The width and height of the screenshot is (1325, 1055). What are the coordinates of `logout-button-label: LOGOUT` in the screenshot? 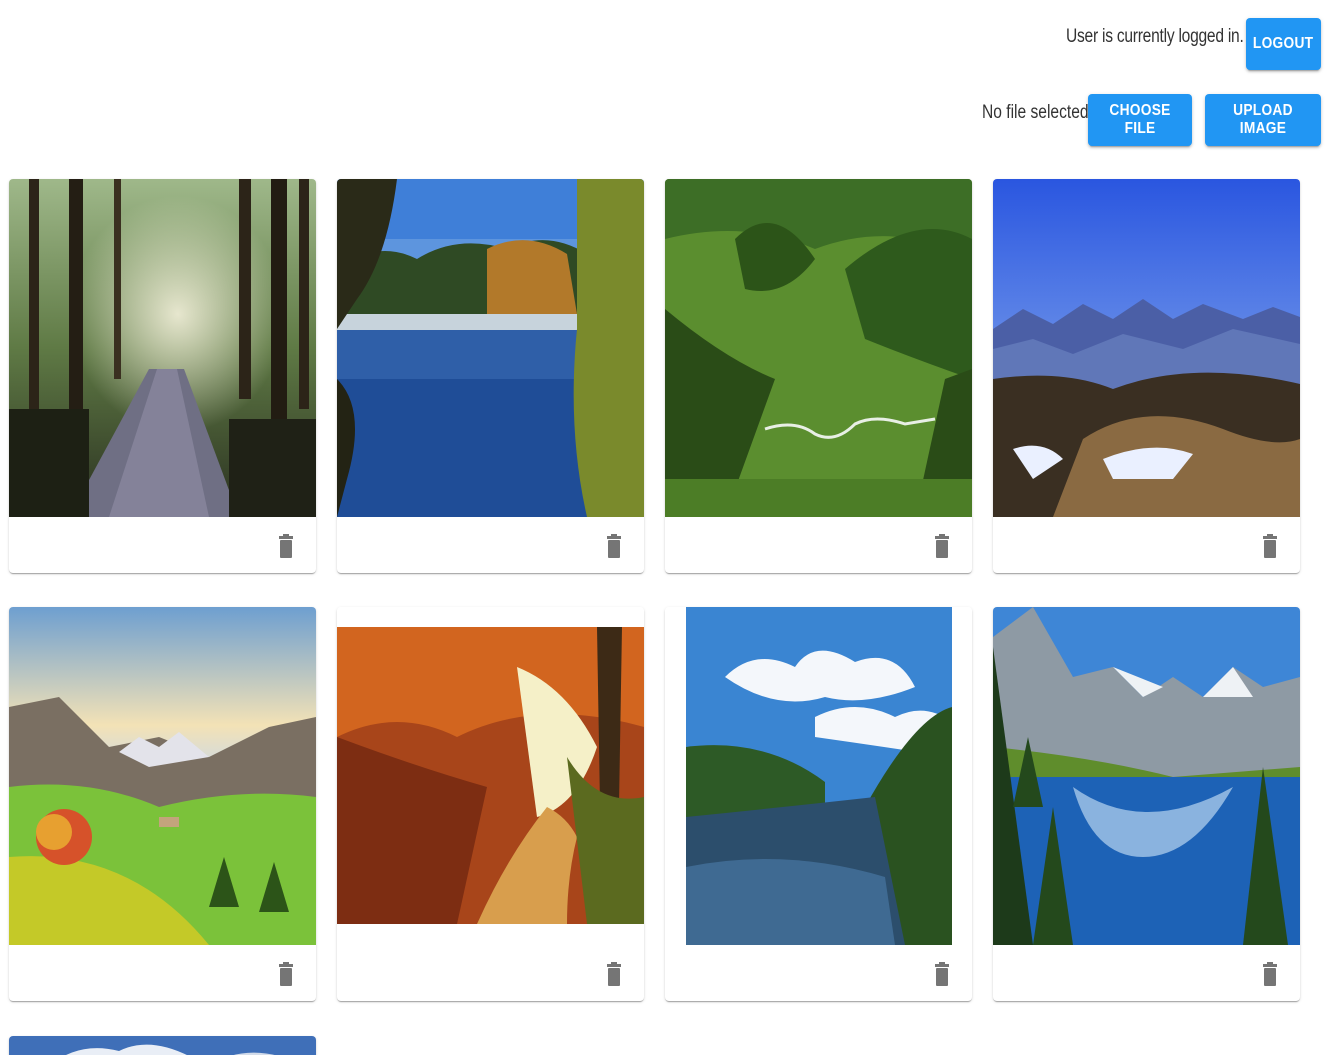 It's located at (1283, 43).